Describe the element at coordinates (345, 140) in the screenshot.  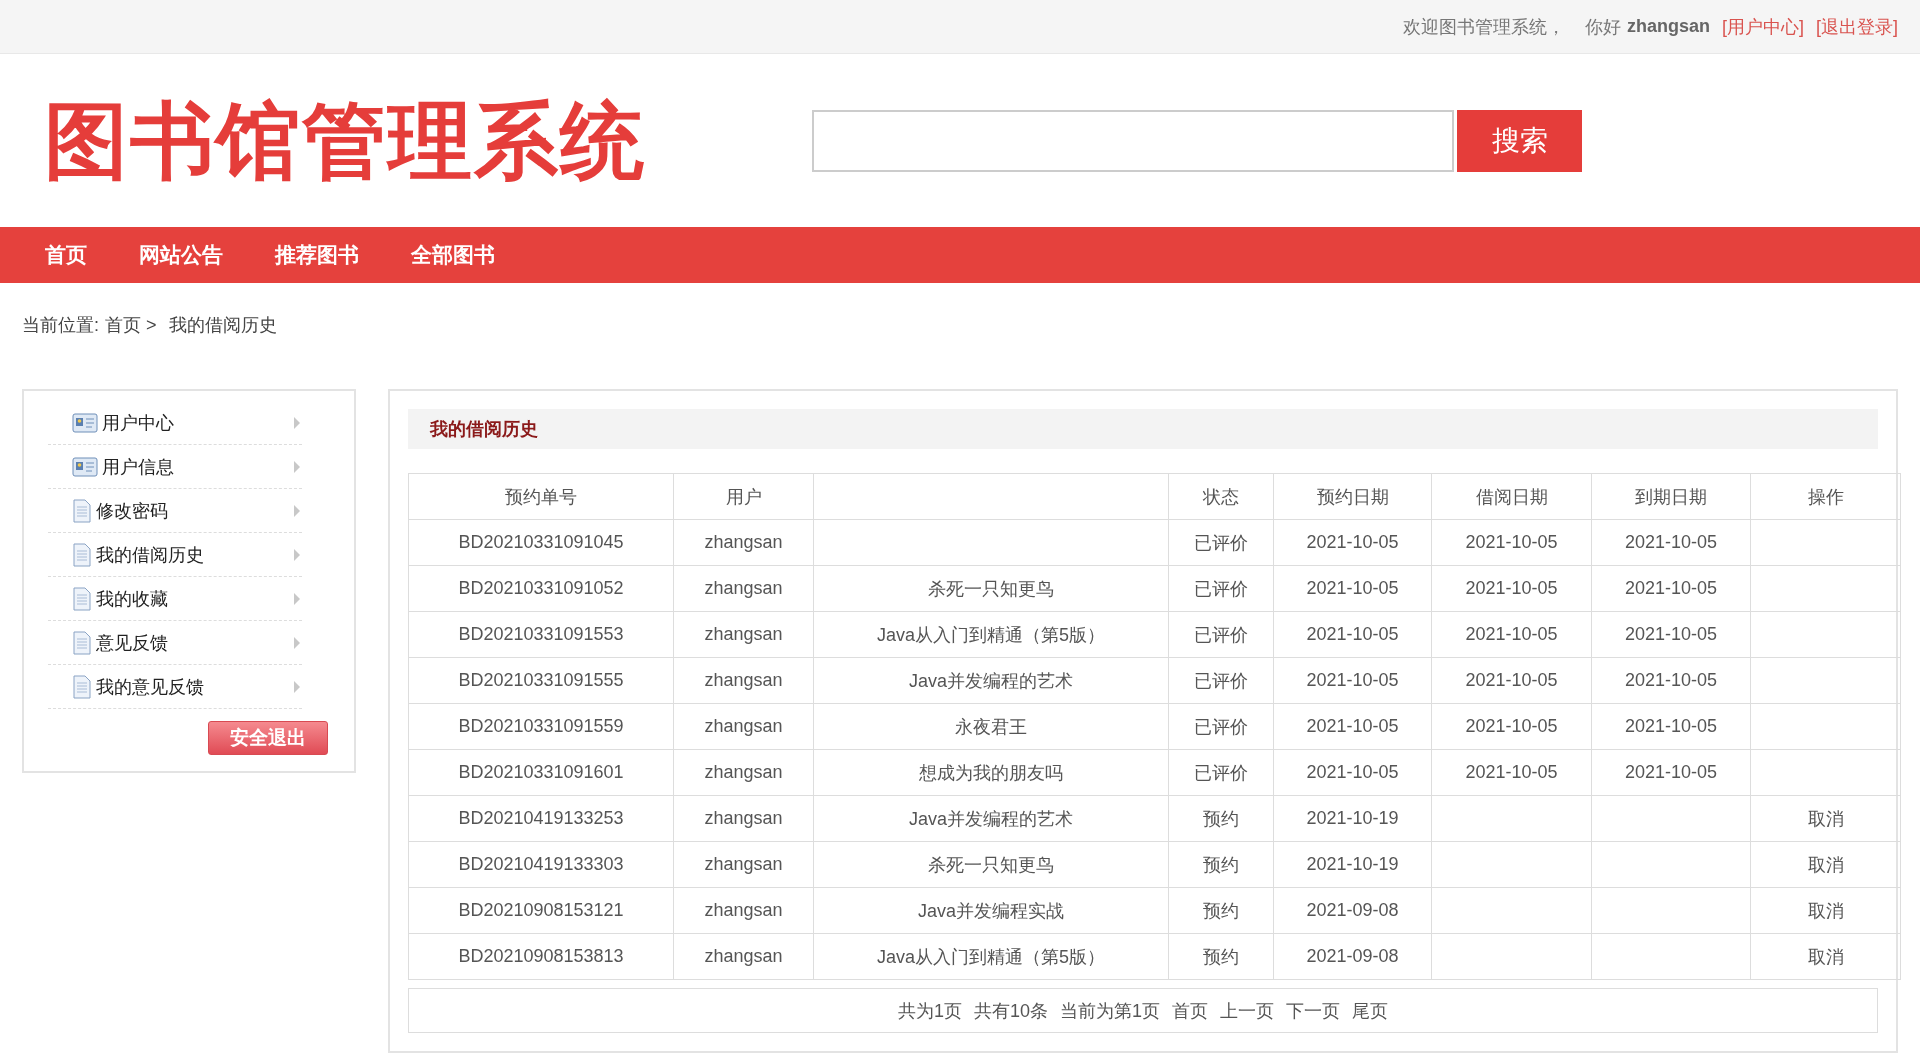
I see `logo: 图书馆管理系统` at that location.